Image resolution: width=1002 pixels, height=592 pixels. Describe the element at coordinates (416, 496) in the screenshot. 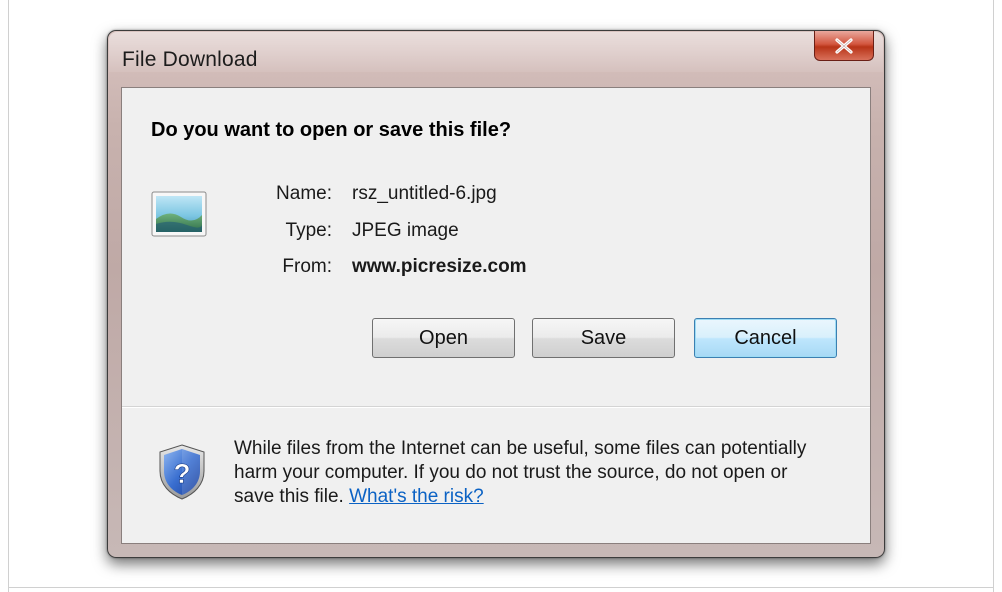

I see `whats-the-risk-link: What's the risk?` at that location.